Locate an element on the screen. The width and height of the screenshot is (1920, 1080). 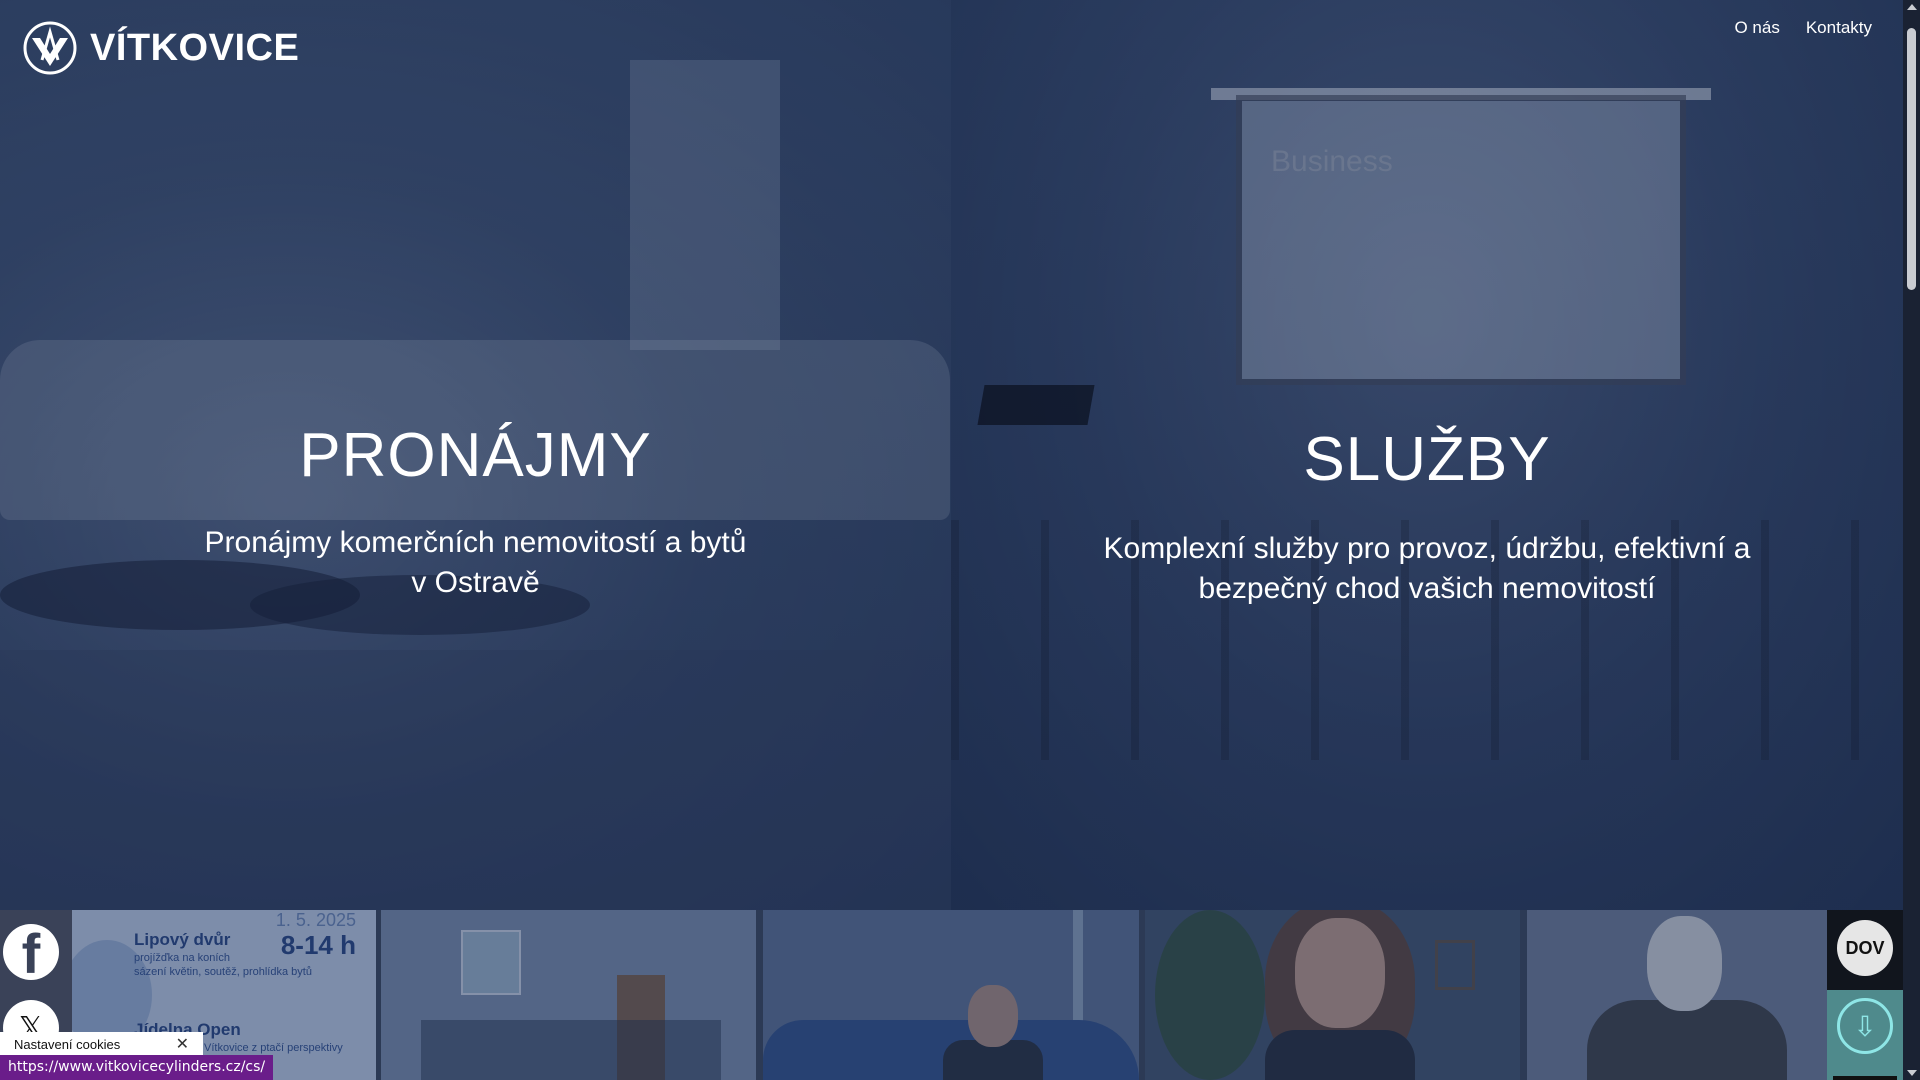
main-nav: O nás Kontakty is located at coordinates (1803, 28).